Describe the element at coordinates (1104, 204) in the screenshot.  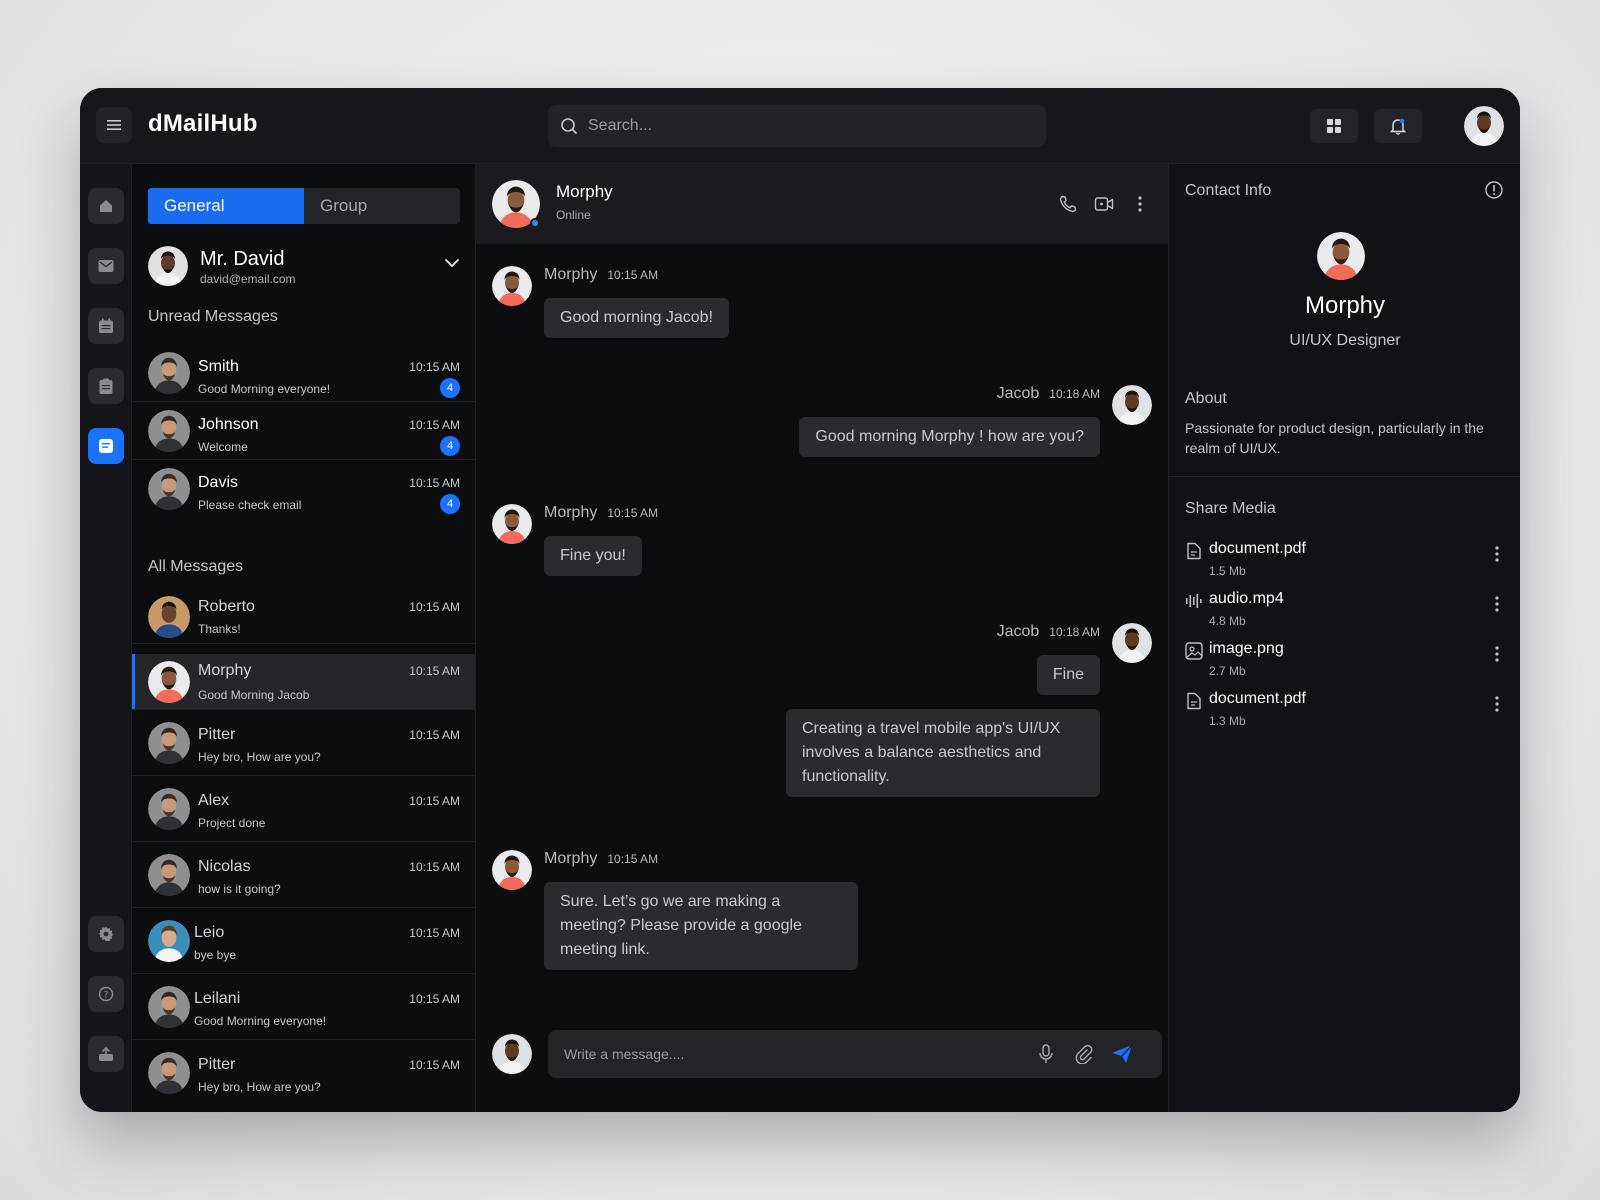
I see `video-call-button` at that location.